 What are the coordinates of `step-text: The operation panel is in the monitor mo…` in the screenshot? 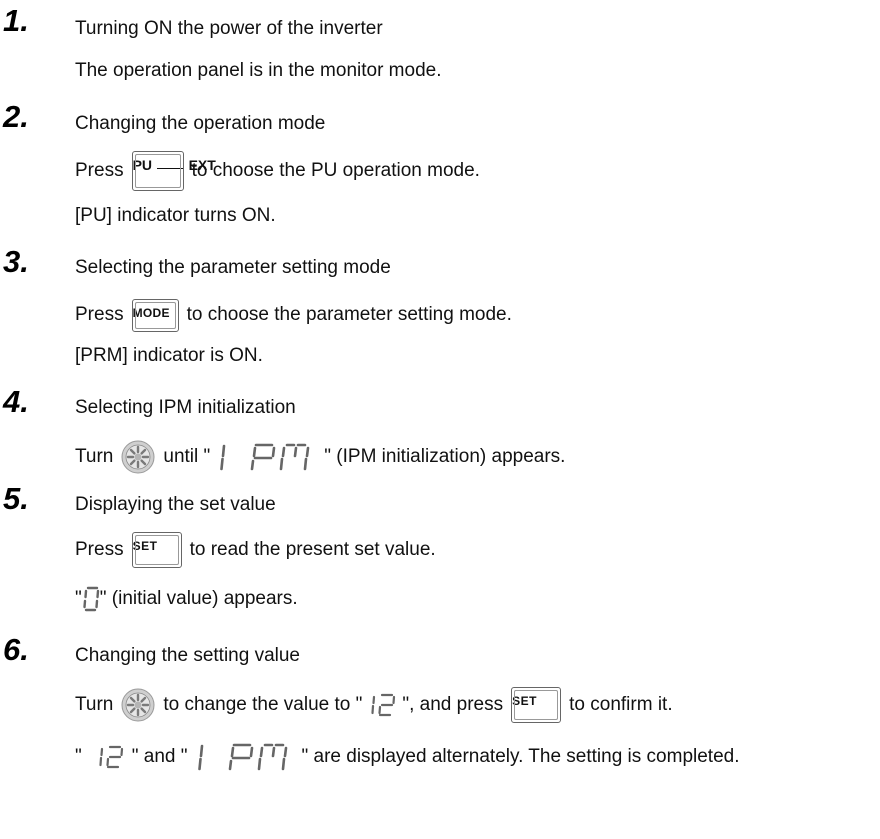 It's located at (258, 70).